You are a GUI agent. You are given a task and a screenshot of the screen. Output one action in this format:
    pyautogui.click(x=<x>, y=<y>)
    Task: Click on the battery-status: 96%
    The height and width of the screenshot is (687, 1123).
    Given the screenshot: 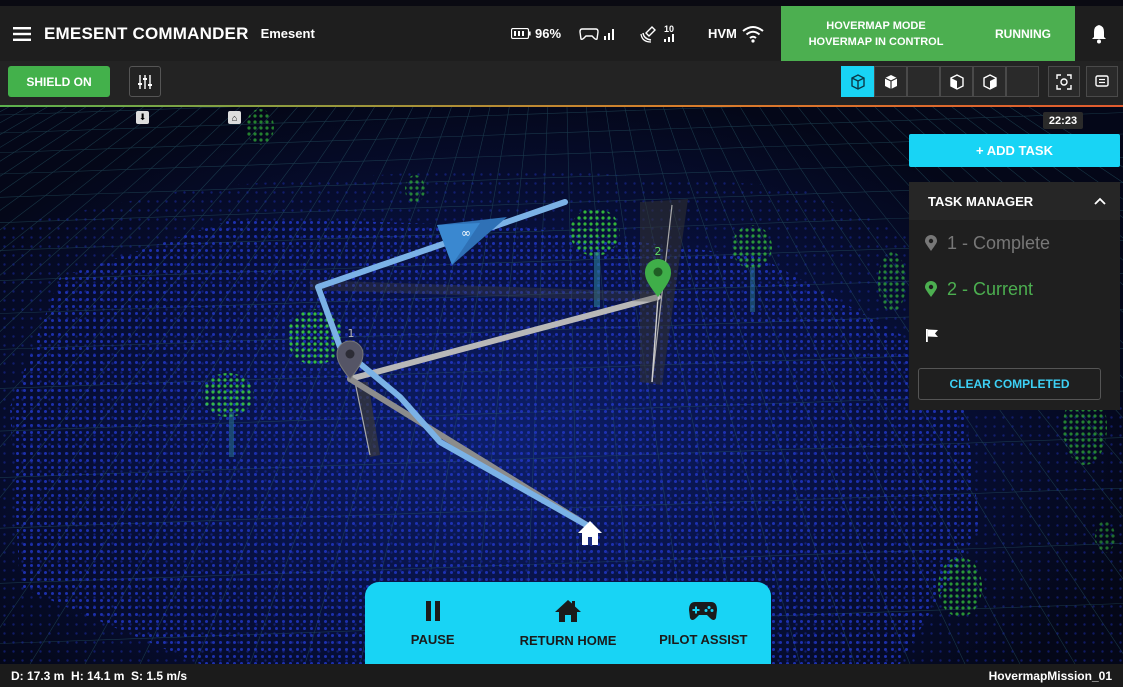 What is the action you would take?
    pyautogui.click(x=536, y=33)
    